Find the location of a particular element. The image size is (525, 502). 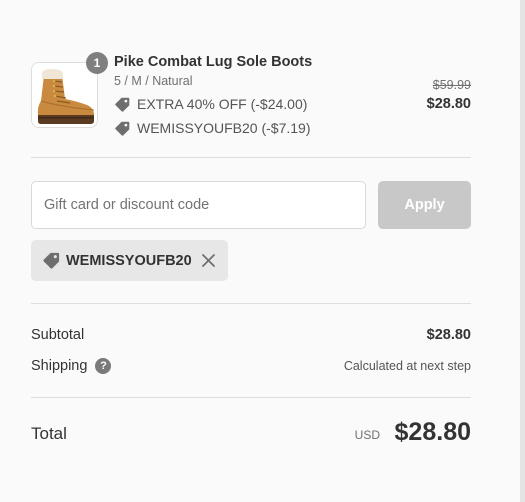

discount-label: WEMISSYOUFB20 (-$7.19) is located at coordinates (224, 128).